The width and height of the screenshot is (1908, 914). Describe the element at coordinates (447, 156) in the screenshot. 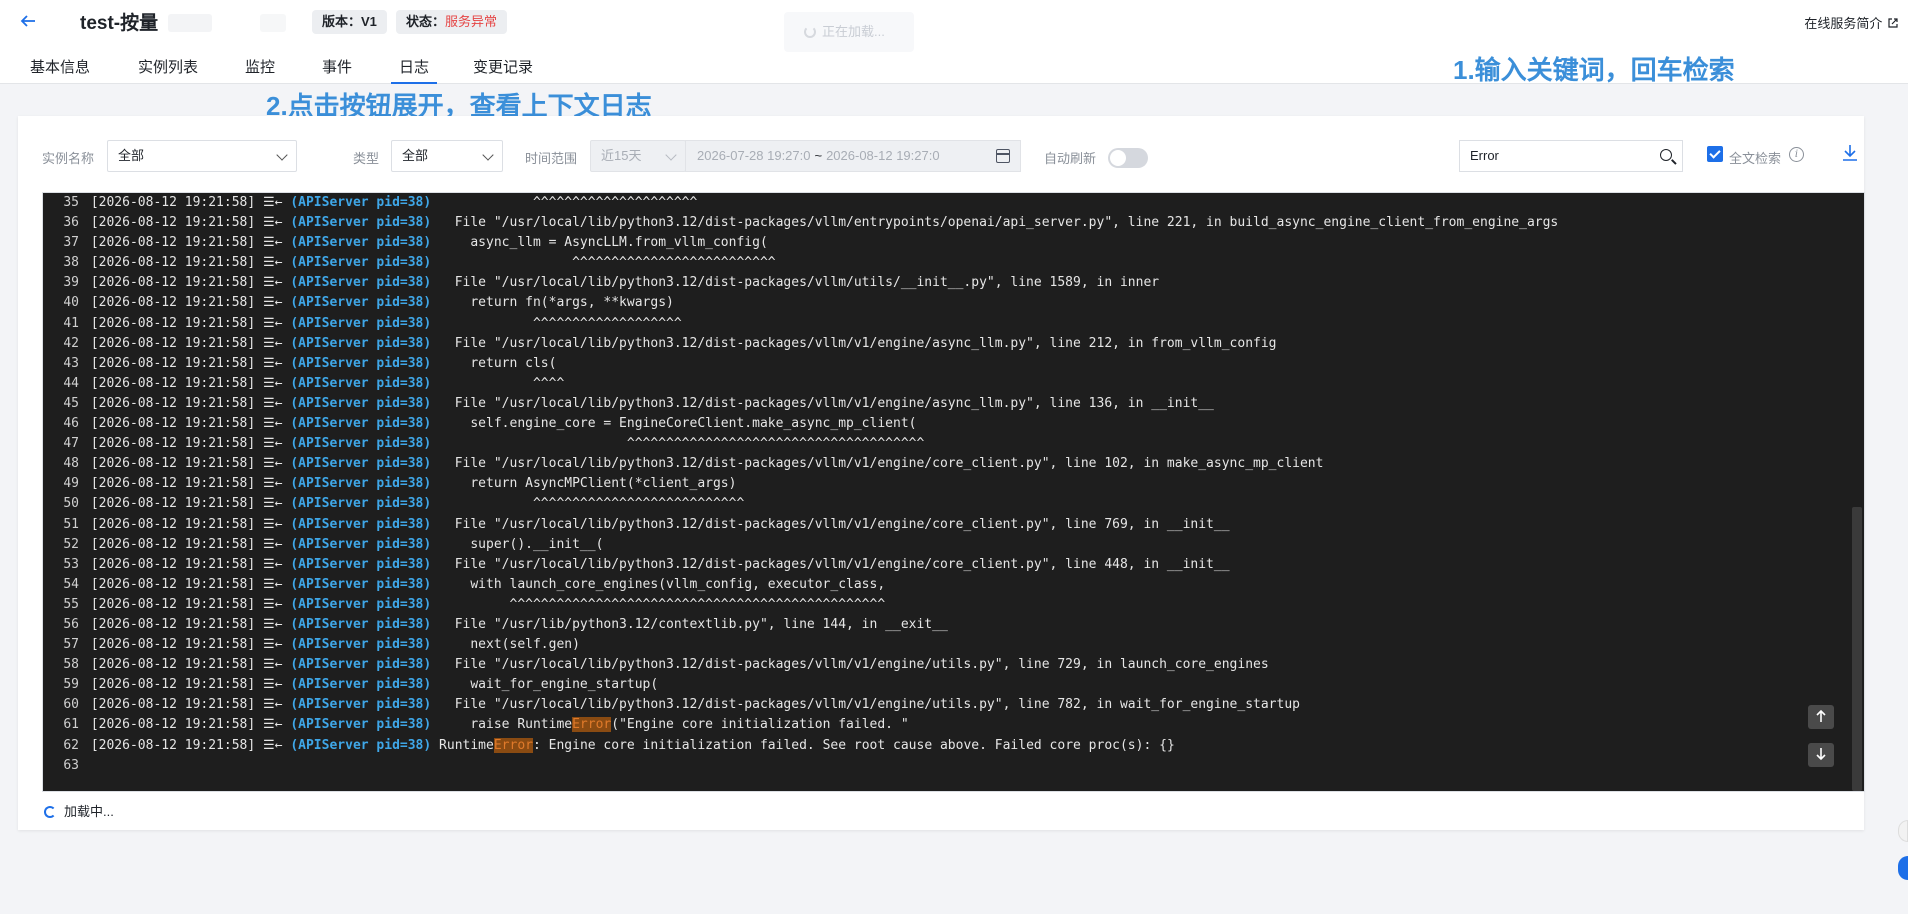

I see `type-select: 全部` at that location.